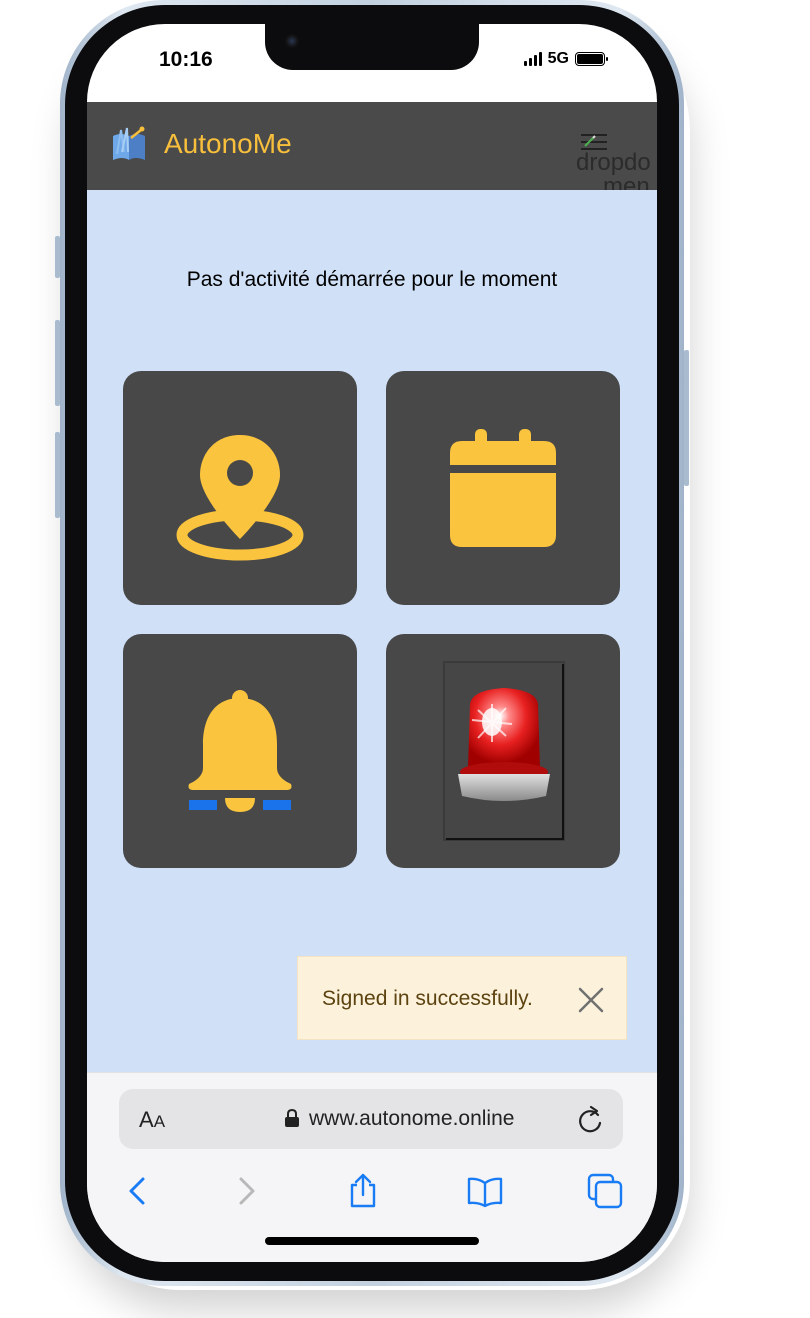  Describe the element at coordinates (57, 475) in the screenshot. I see `volume-down-button` at that location.